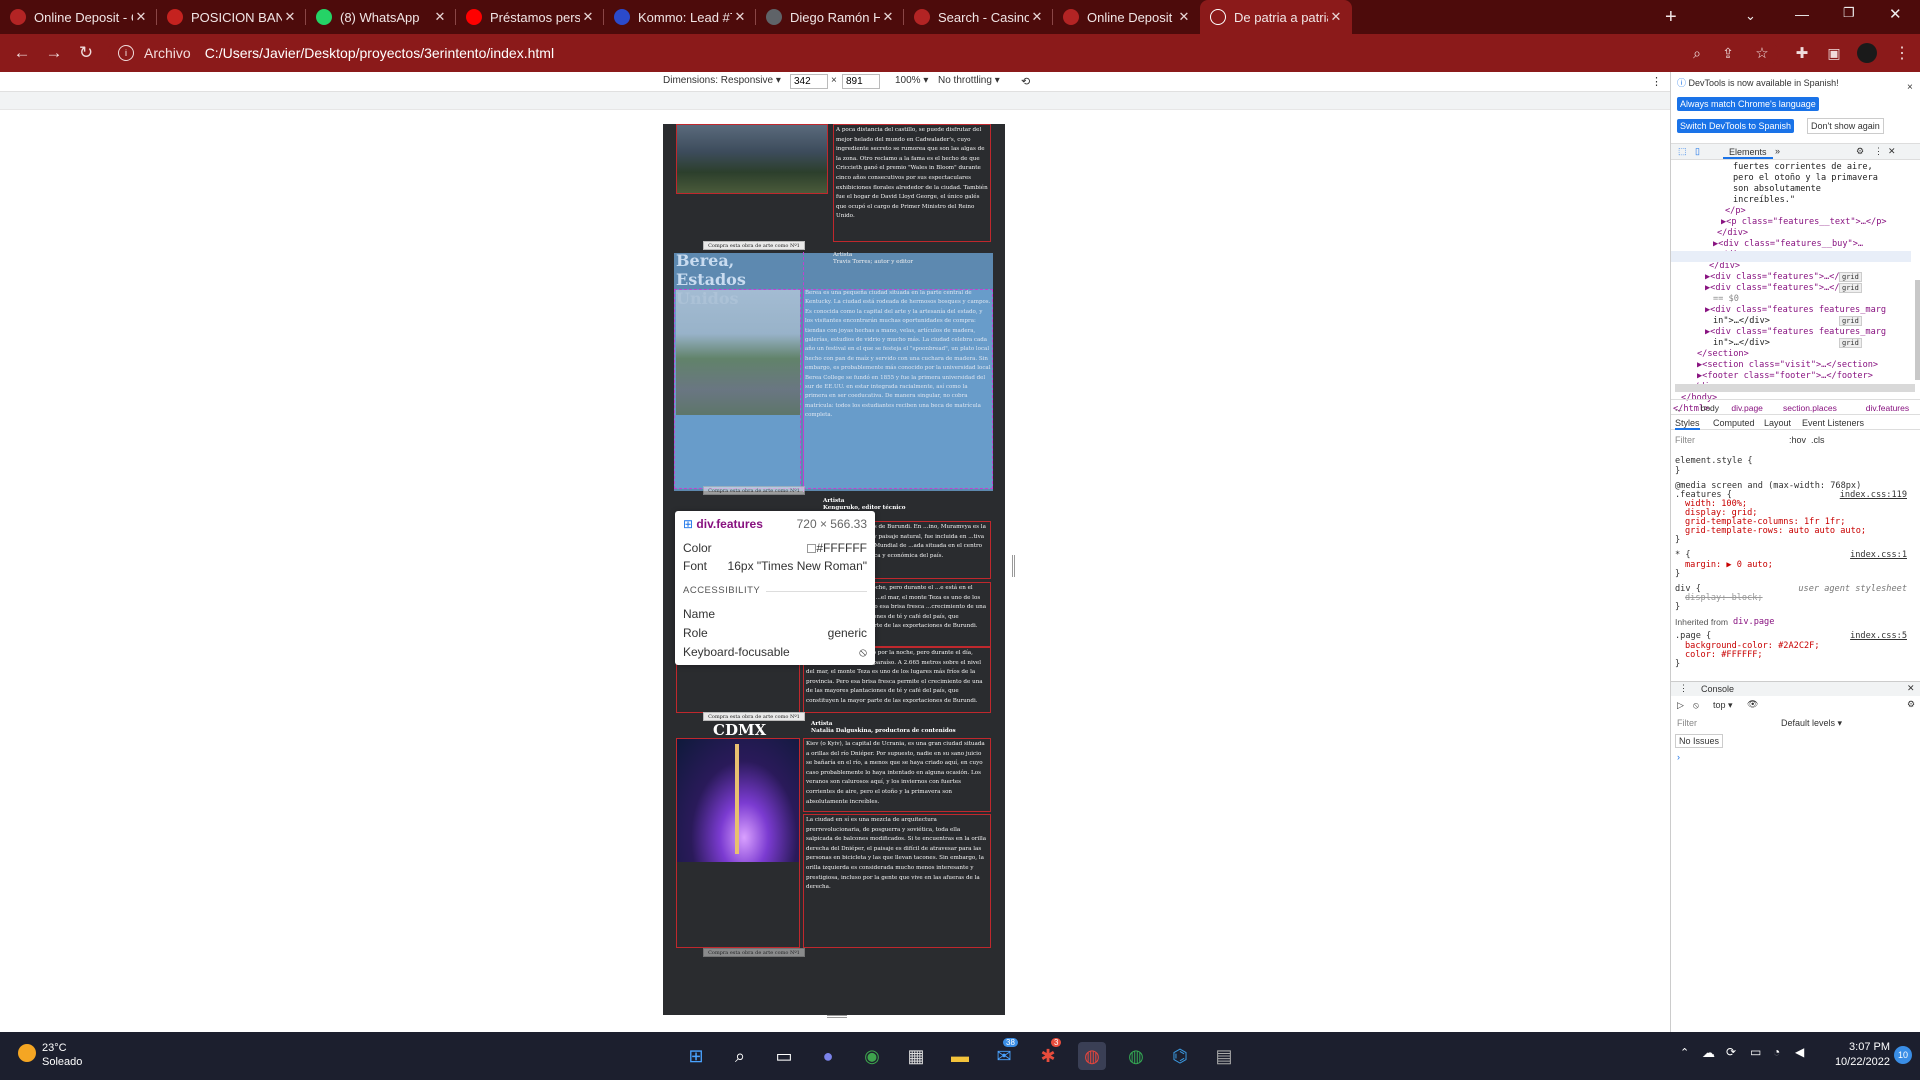 The height and width of the screenshot is (1080, 1920). Describe the element at coordinates (1833, 423) in the screenshot. I see `tab-event-listeners: Event Listeners` at that location.